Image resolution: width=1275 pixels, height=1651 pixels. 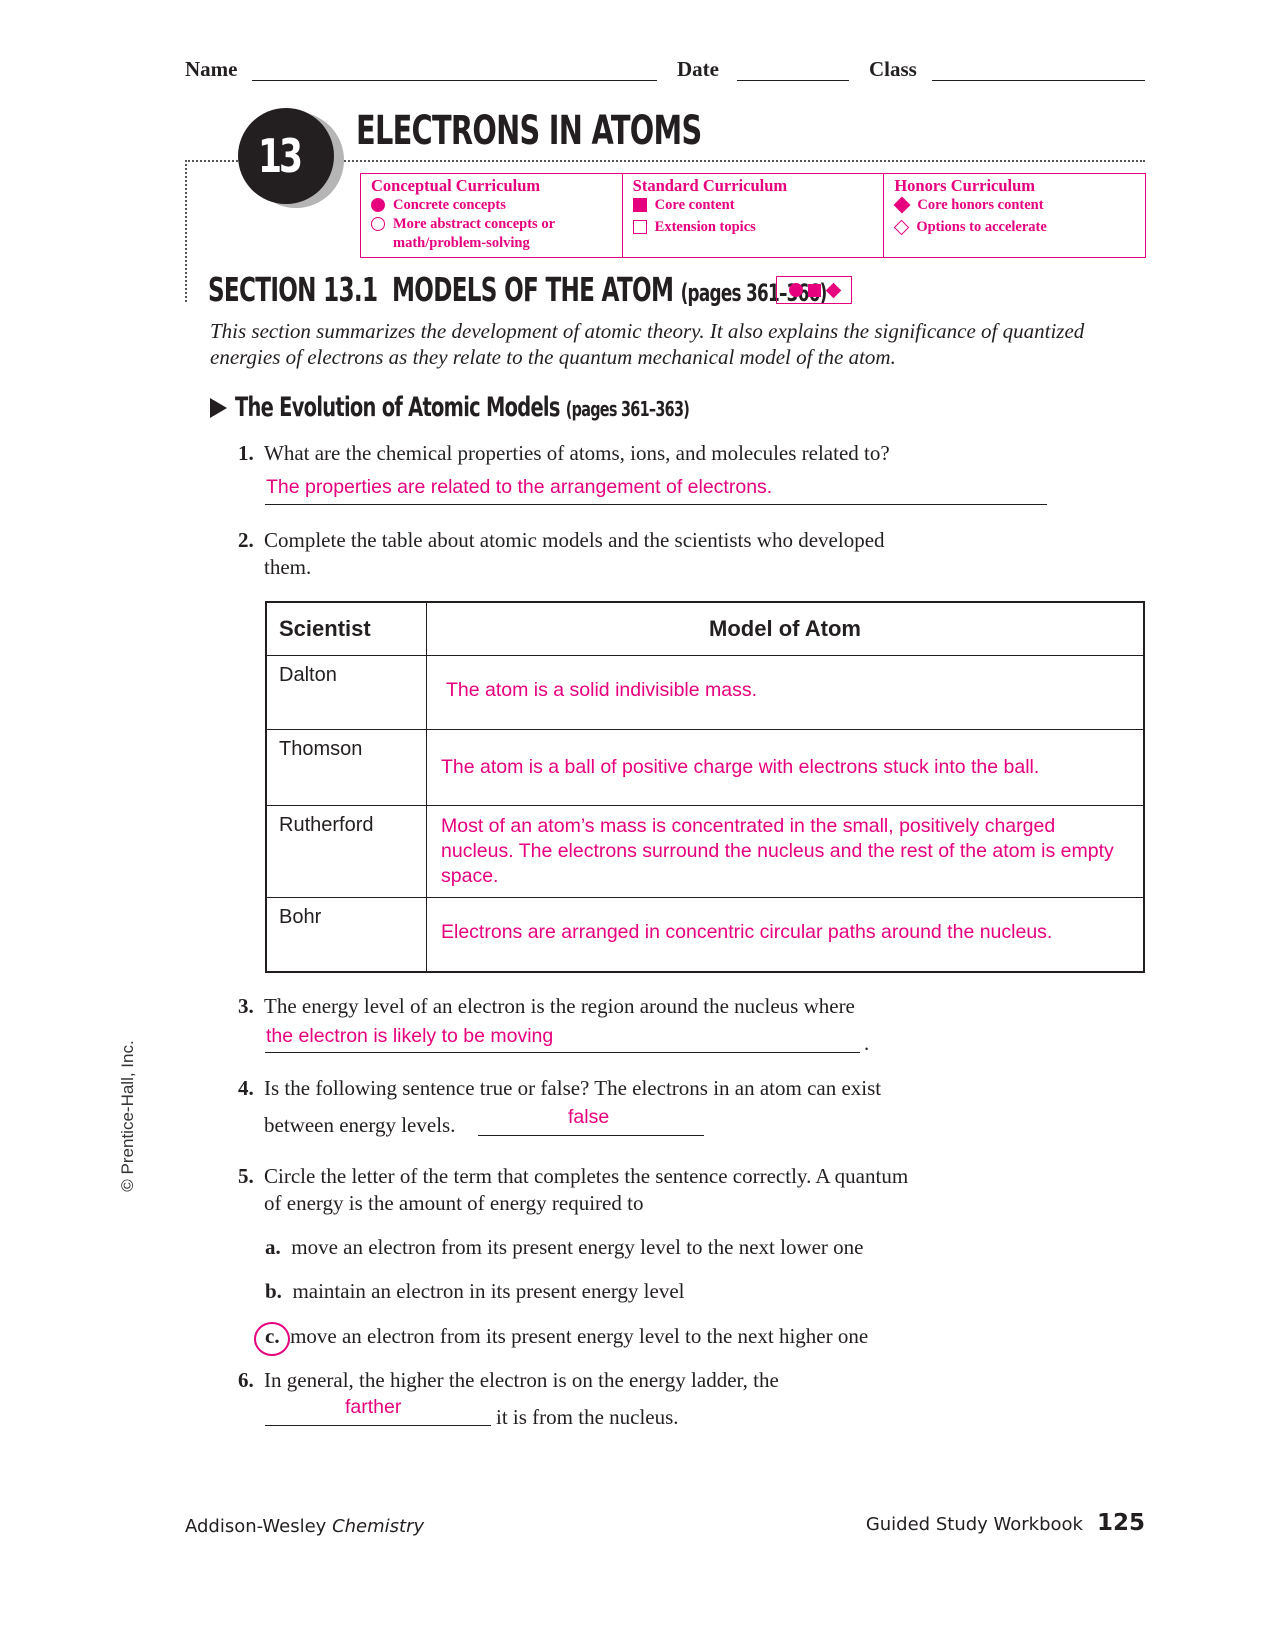 What do you see at coordinates (456, 185) in the screenshot?
I see `curriculum-title: Conceptual Curriculum` at bounding box center [456, 185].